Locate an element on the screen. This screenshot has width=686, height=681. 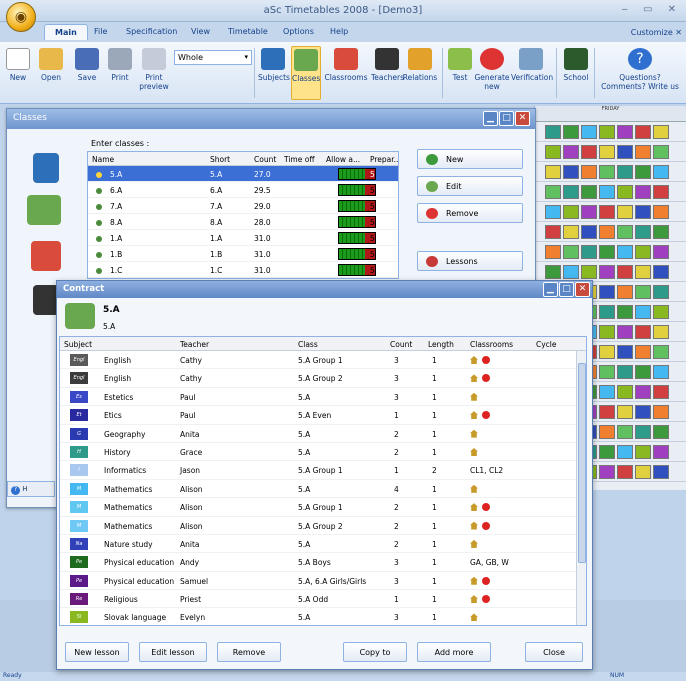
tab-file: File is located at coordinates (100, 31).